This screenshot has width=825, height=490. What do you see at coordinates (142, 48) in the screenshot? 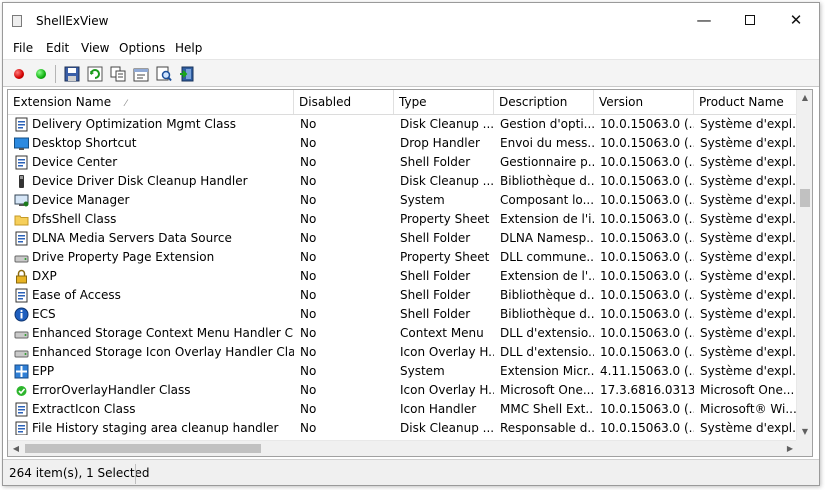
I see `menu-options: Options` at bounding box center [142, 48].